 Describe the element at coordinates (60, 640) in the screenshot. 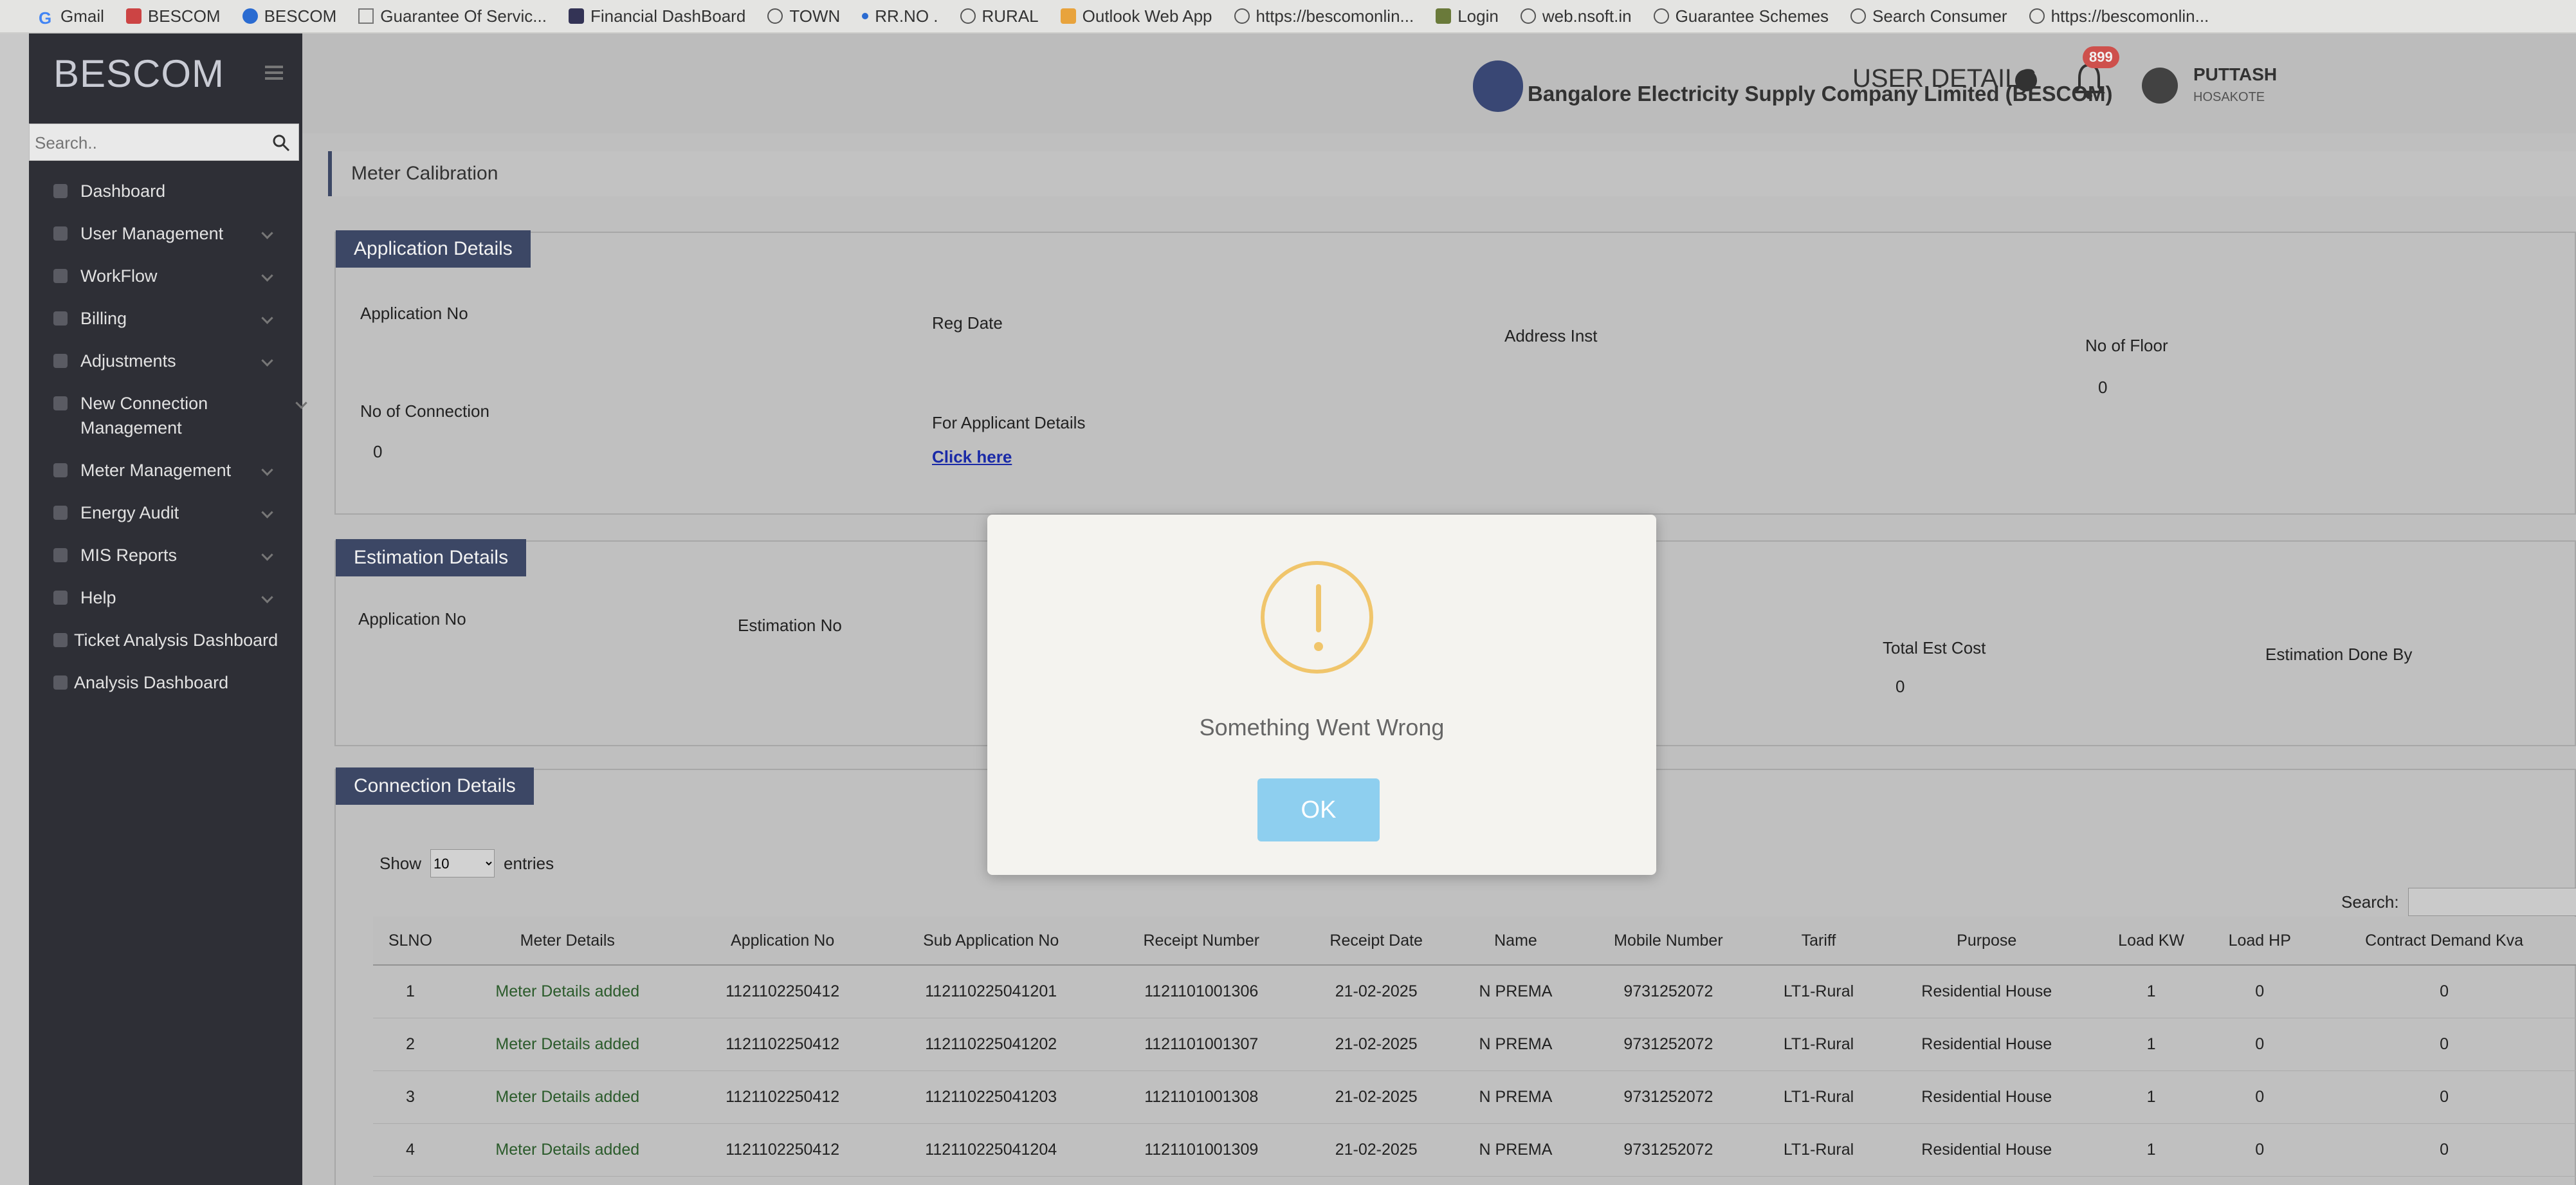

I see `ticket-icon` at that location.